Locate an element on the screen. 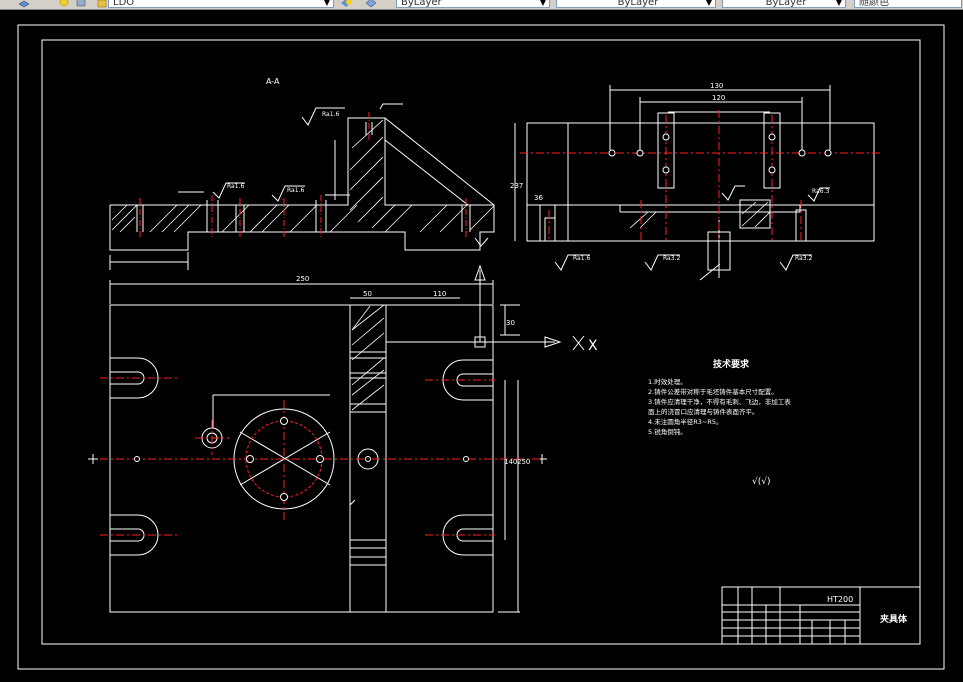 This screenshot has width=963, height=682. color-value: ByLayer is located at coordinates (421, 4).